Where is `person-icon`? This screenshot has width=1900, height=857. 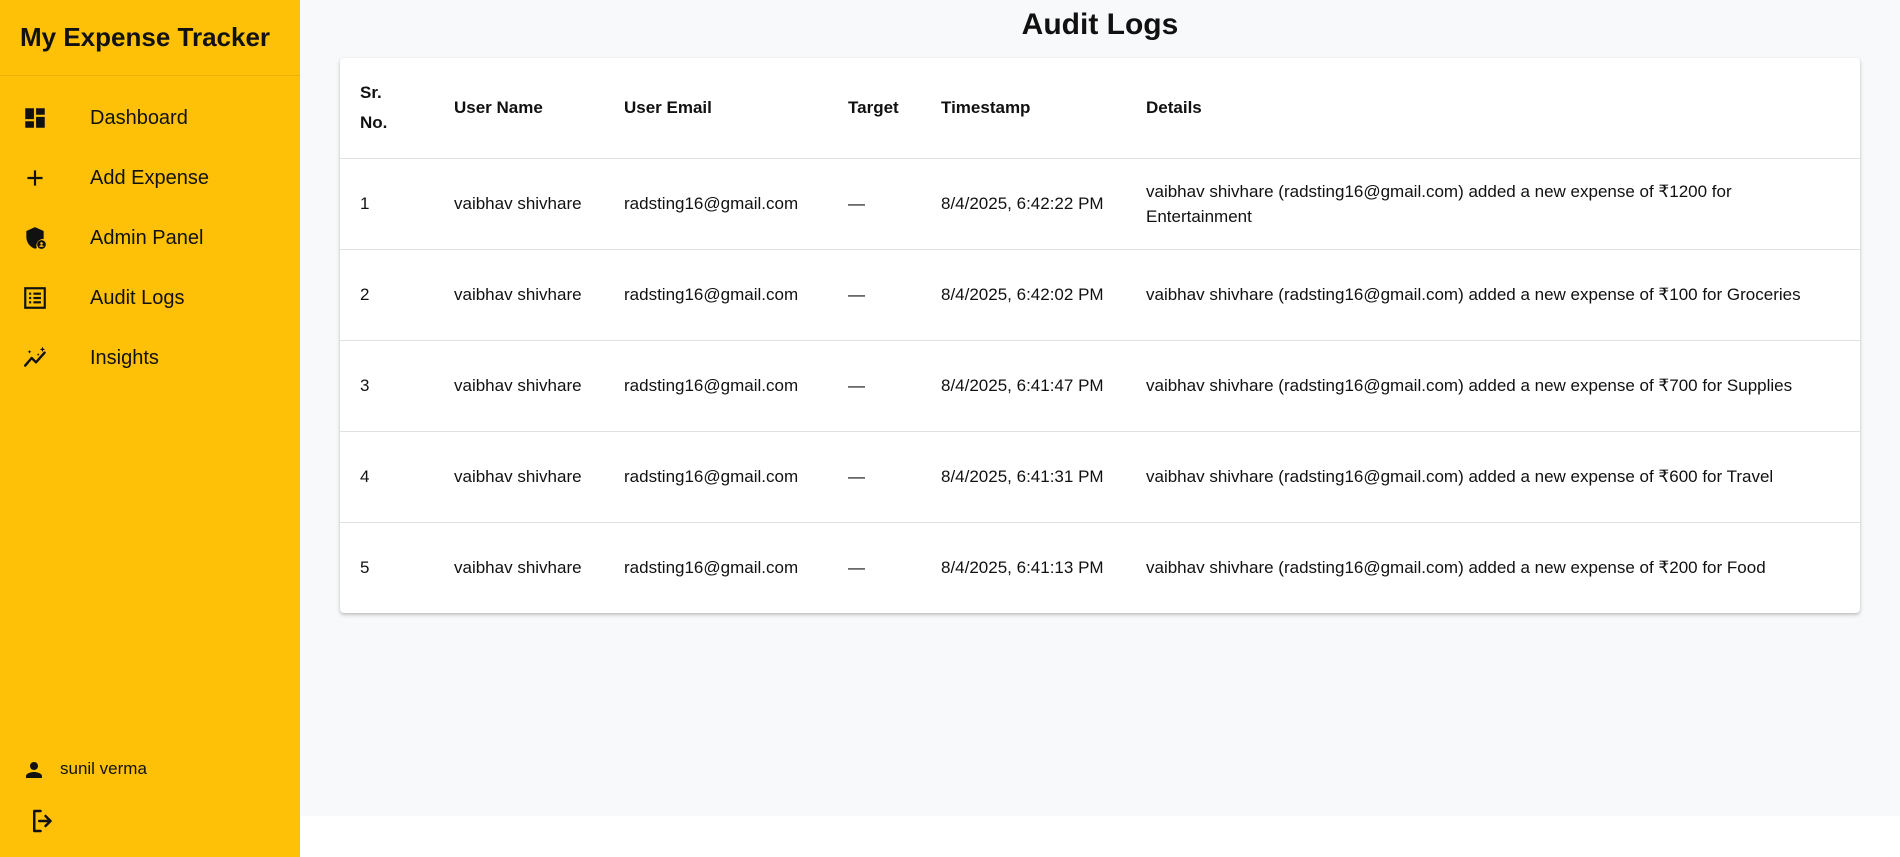
person-icon is located at coordinates (34, 770).